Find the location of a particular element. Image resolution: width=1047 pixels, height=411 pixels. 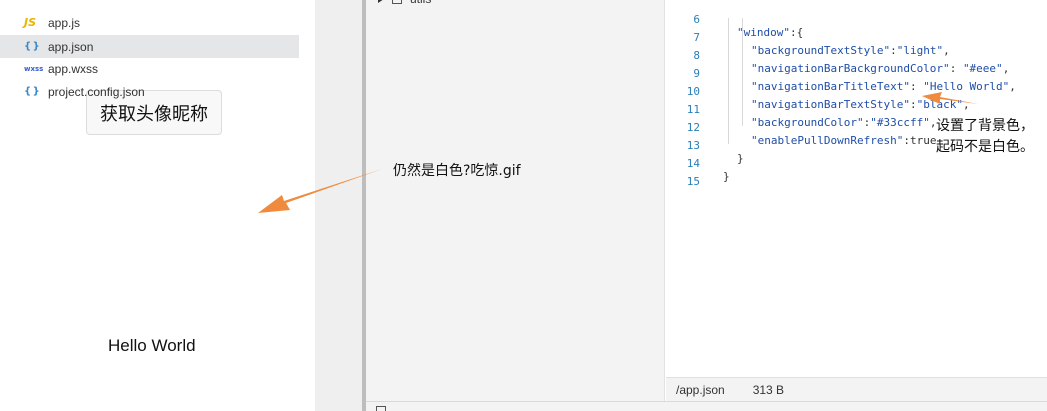

js-file-icon: JS is located at coordinates (30, 22).